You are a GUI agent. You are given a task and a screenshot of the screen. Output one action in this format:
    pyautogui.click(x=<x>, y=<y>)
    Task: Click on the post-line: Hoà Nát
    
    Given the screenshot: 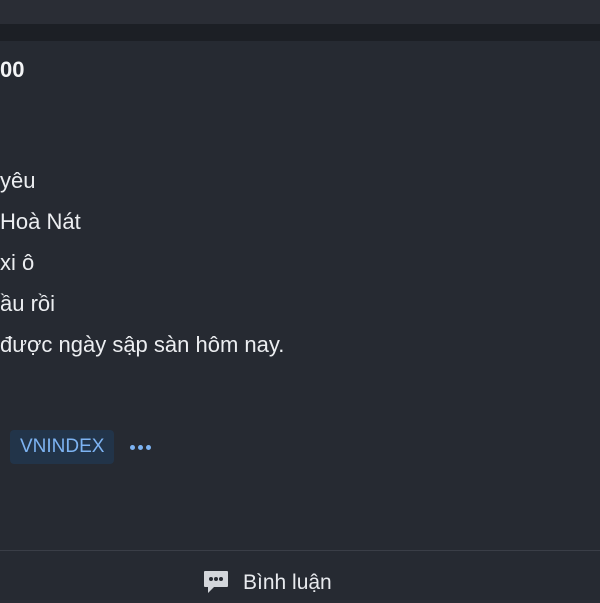 What is the action you would take?
    pyautogui.click(x=40, y=221)
    